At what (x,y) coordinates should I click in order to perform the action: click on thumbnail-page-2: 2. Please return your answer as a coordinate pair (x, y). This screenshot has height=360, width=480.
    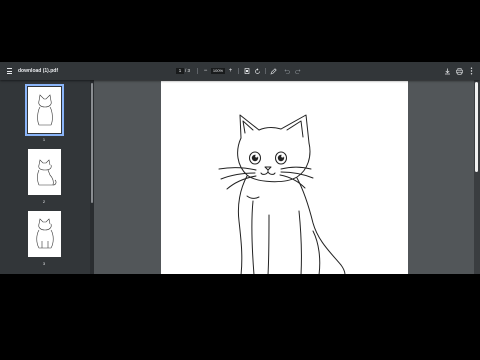
    Looking at the image, I should click on (44, 176).